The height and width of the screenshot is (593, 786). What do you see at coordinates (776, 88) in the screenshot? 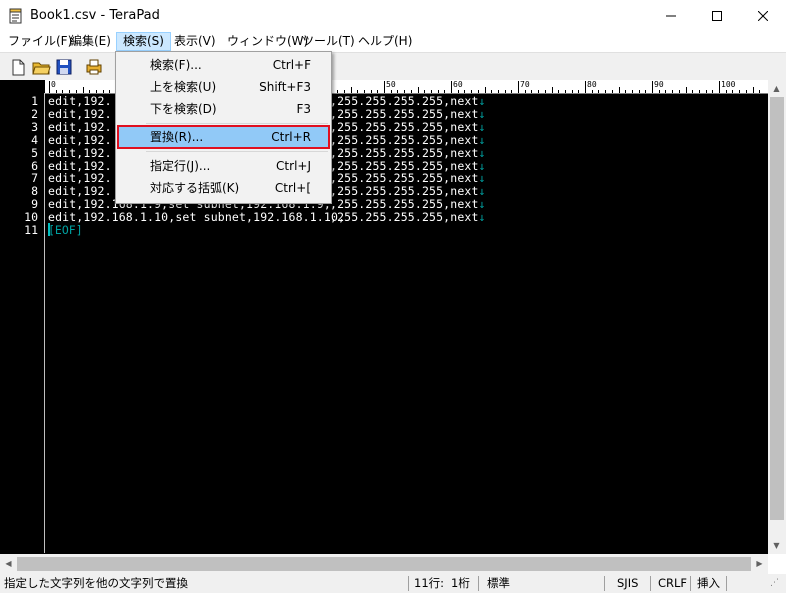
I see `scroll-up-icon: ▲` at bounding box center [776, 88].